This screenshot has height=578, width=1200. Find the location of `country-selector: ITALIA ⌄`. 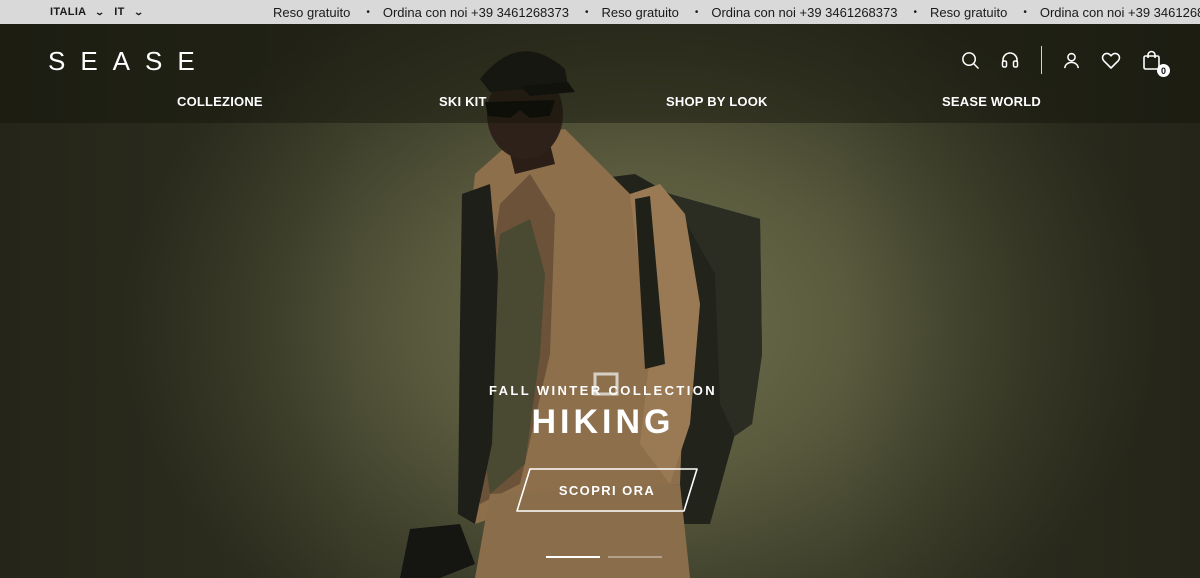

country-selector: ITALIA ⌄ is located at coordinates (78, 12).